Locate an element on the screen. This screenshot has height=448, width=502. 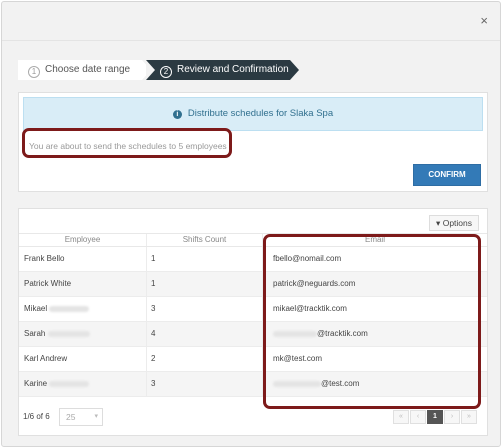
info-banner: i Distribute schedules for Slaka Spa is located at coordinates (253, 114).